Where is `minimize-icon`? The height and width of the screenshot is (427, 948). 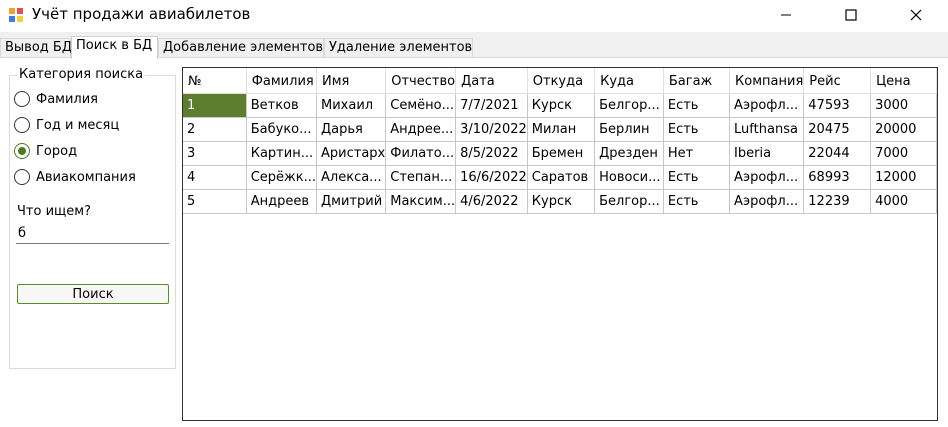
minimize-icon is located at coordinates (786, 15).